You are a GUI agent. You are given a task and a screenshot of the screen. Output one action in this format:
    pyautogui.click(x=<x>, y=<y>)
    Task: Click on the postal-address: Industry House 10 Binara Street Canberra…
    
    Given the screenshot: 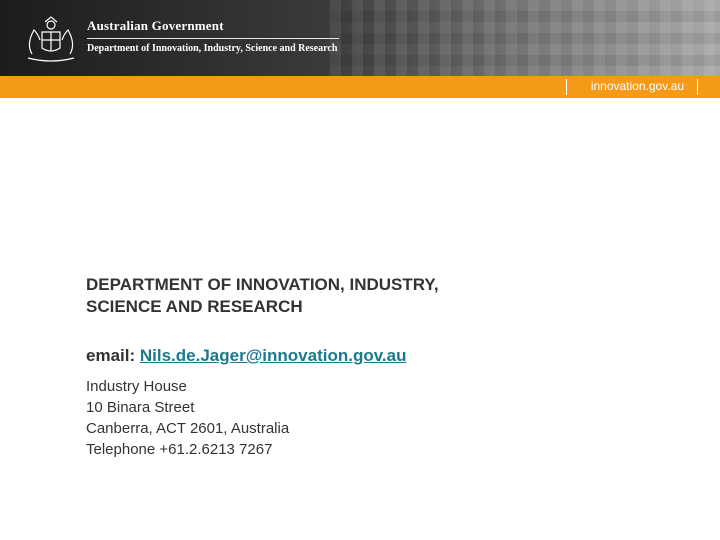 What is the action you would take?
    pyautogui.click(x=386, y=418)
    